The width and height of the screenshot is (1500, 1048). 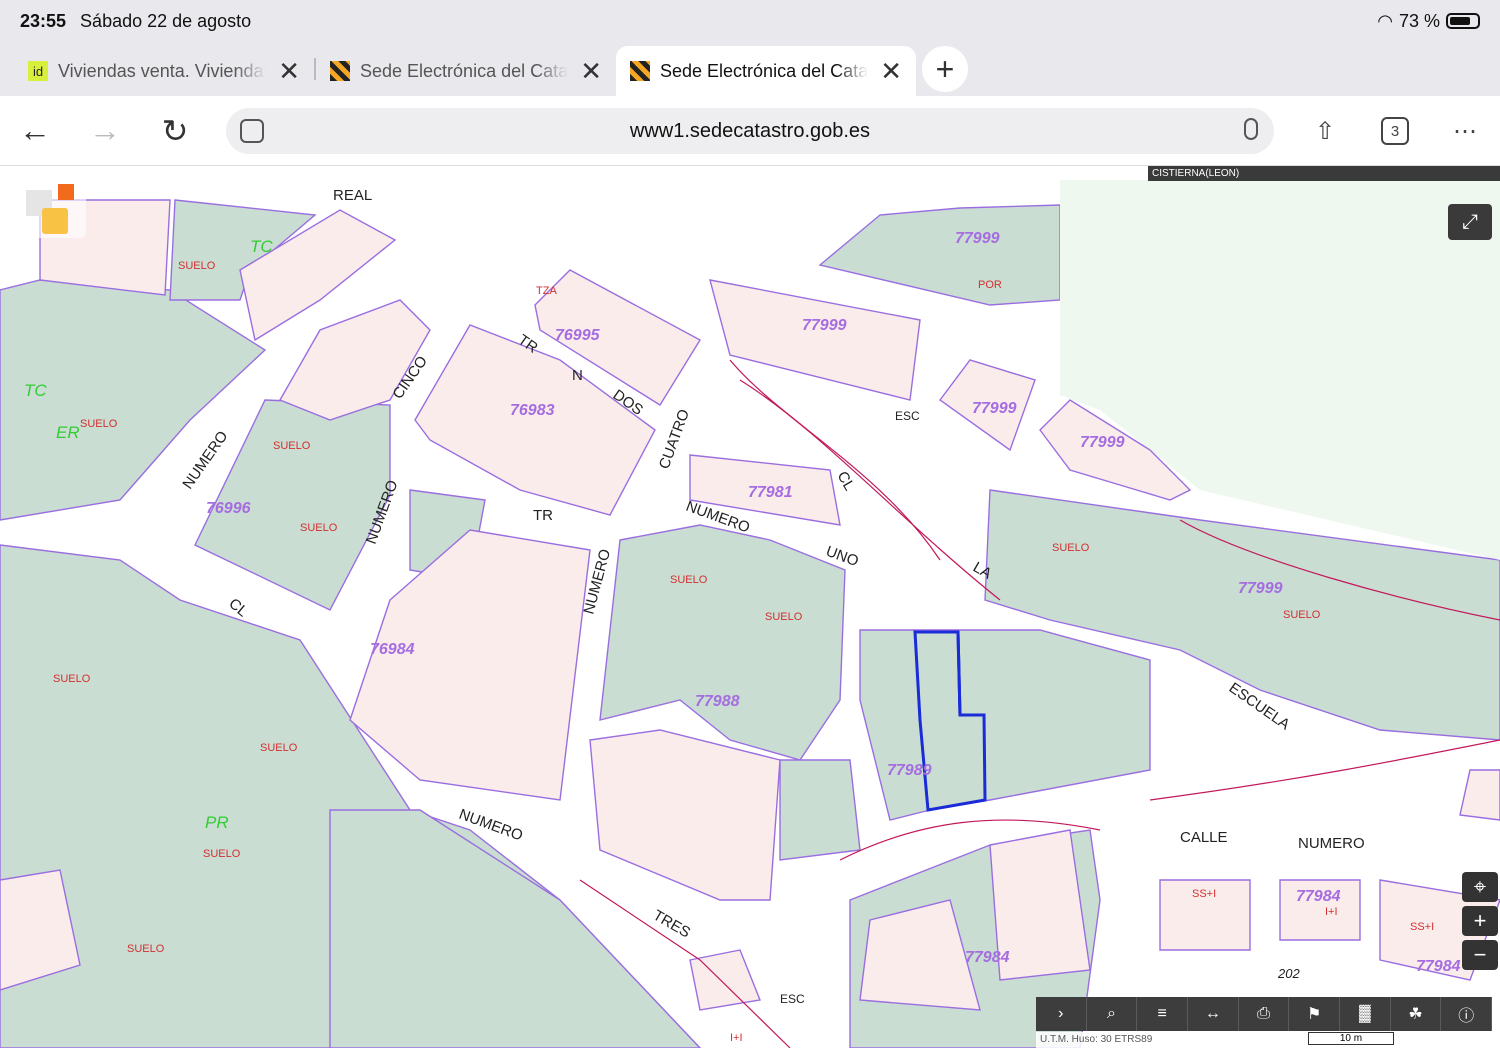 I want to click on map-toolbar: › ⌕ ≡ ↔ ⎙ ⚑ ▓ ☘ ⓘ, so click(x=1264, y=1014).